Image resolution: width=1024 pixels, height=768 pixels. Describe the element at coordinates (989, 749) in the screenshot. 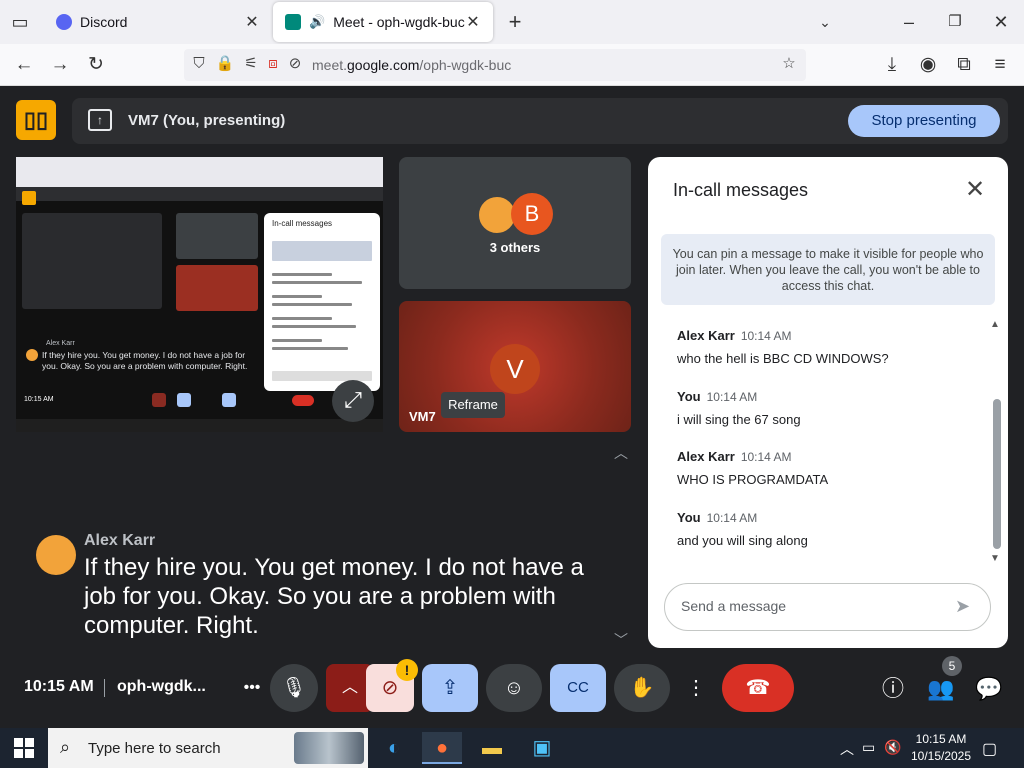

I see `notifications-icon: ▢` at that location.